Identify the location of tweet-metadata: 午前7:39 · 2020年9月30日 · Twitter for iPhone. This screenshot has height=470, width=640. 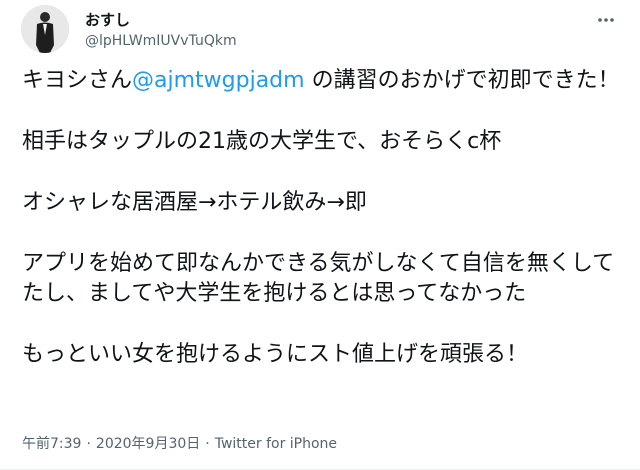
(179, 444).